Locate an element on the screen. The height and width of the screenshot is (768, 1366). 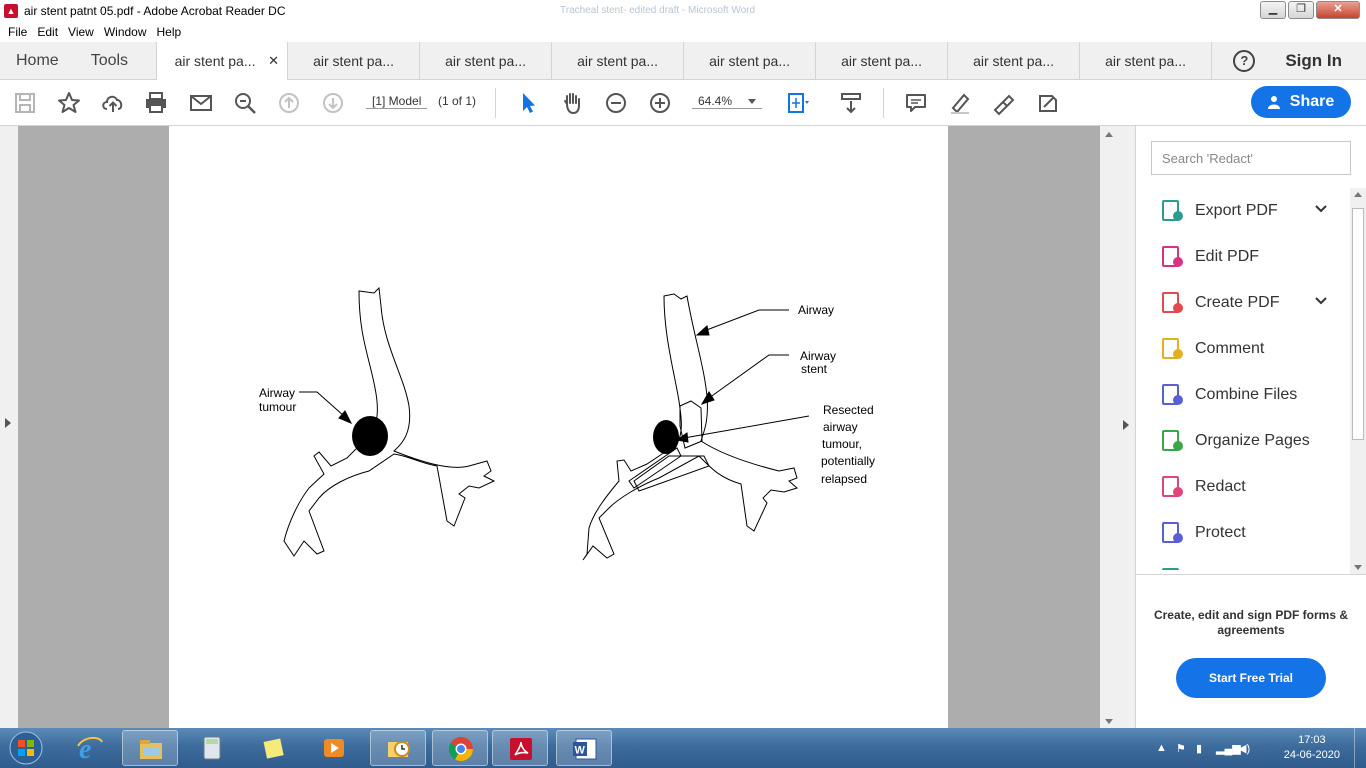
right-pointers is located at coordinates (742, 376).